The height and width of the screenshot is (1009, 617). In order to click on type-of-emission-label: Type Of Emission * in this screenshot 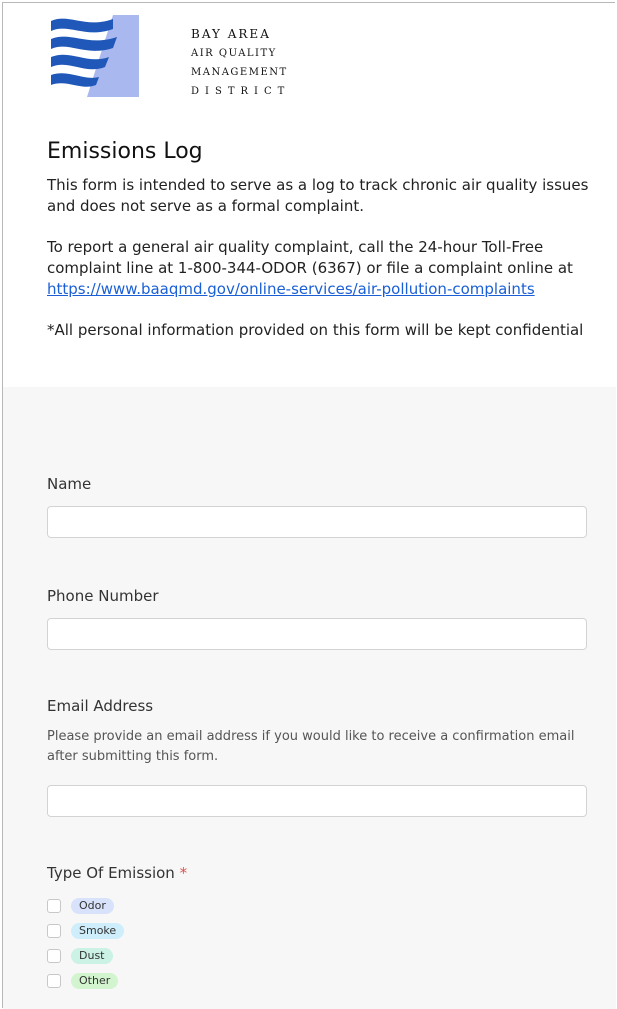, I will do `click(117, 873)`.